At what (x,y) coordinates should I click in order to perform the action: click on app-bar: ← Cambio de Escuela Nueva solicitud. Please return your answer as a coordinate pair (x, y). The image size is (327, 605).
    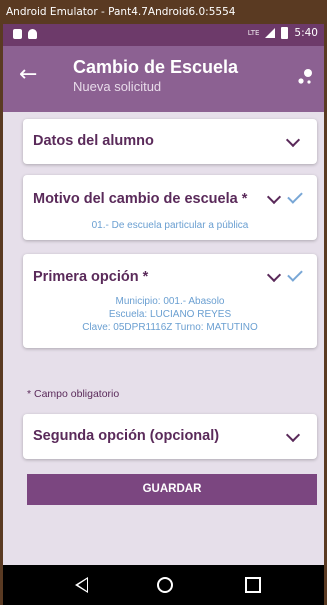
    Looking at the image, I should click on (163, 79).